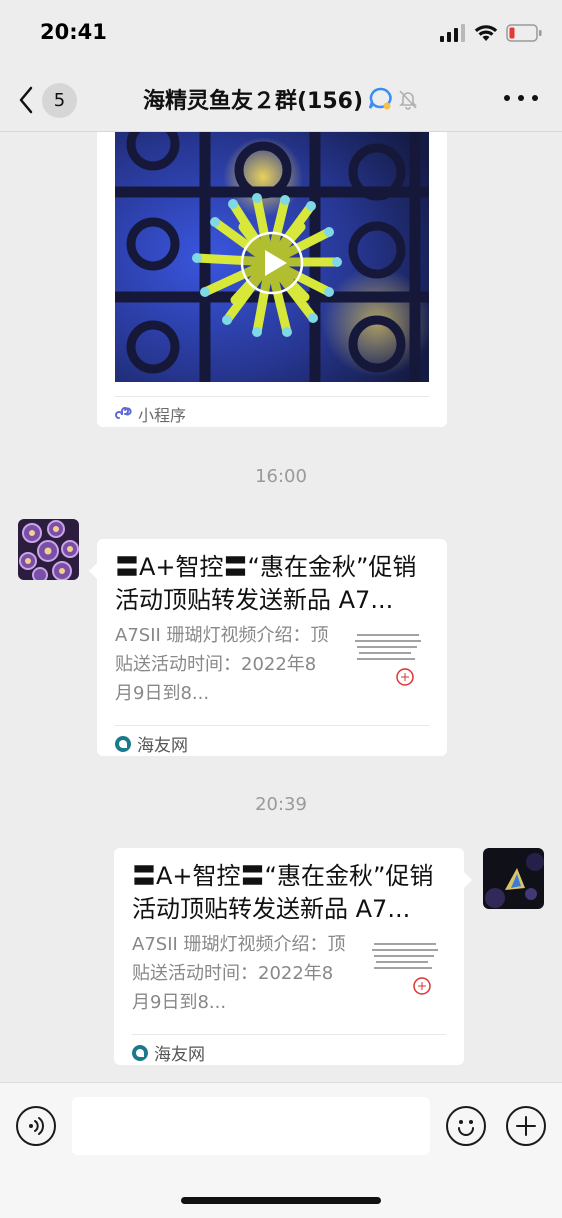  Describe the element at coordinates (521, 98) in the screenshot. I see `more-icon` at that location.